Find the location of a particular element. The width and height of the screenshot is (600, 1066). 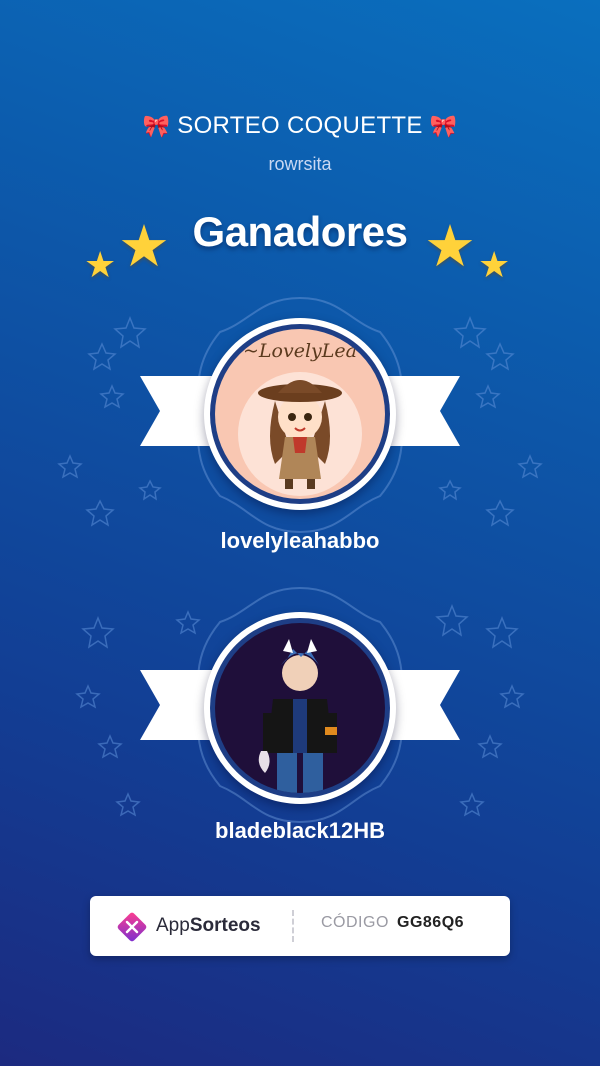

appsorteos-logo-icon is located at coordinates (132, 927).